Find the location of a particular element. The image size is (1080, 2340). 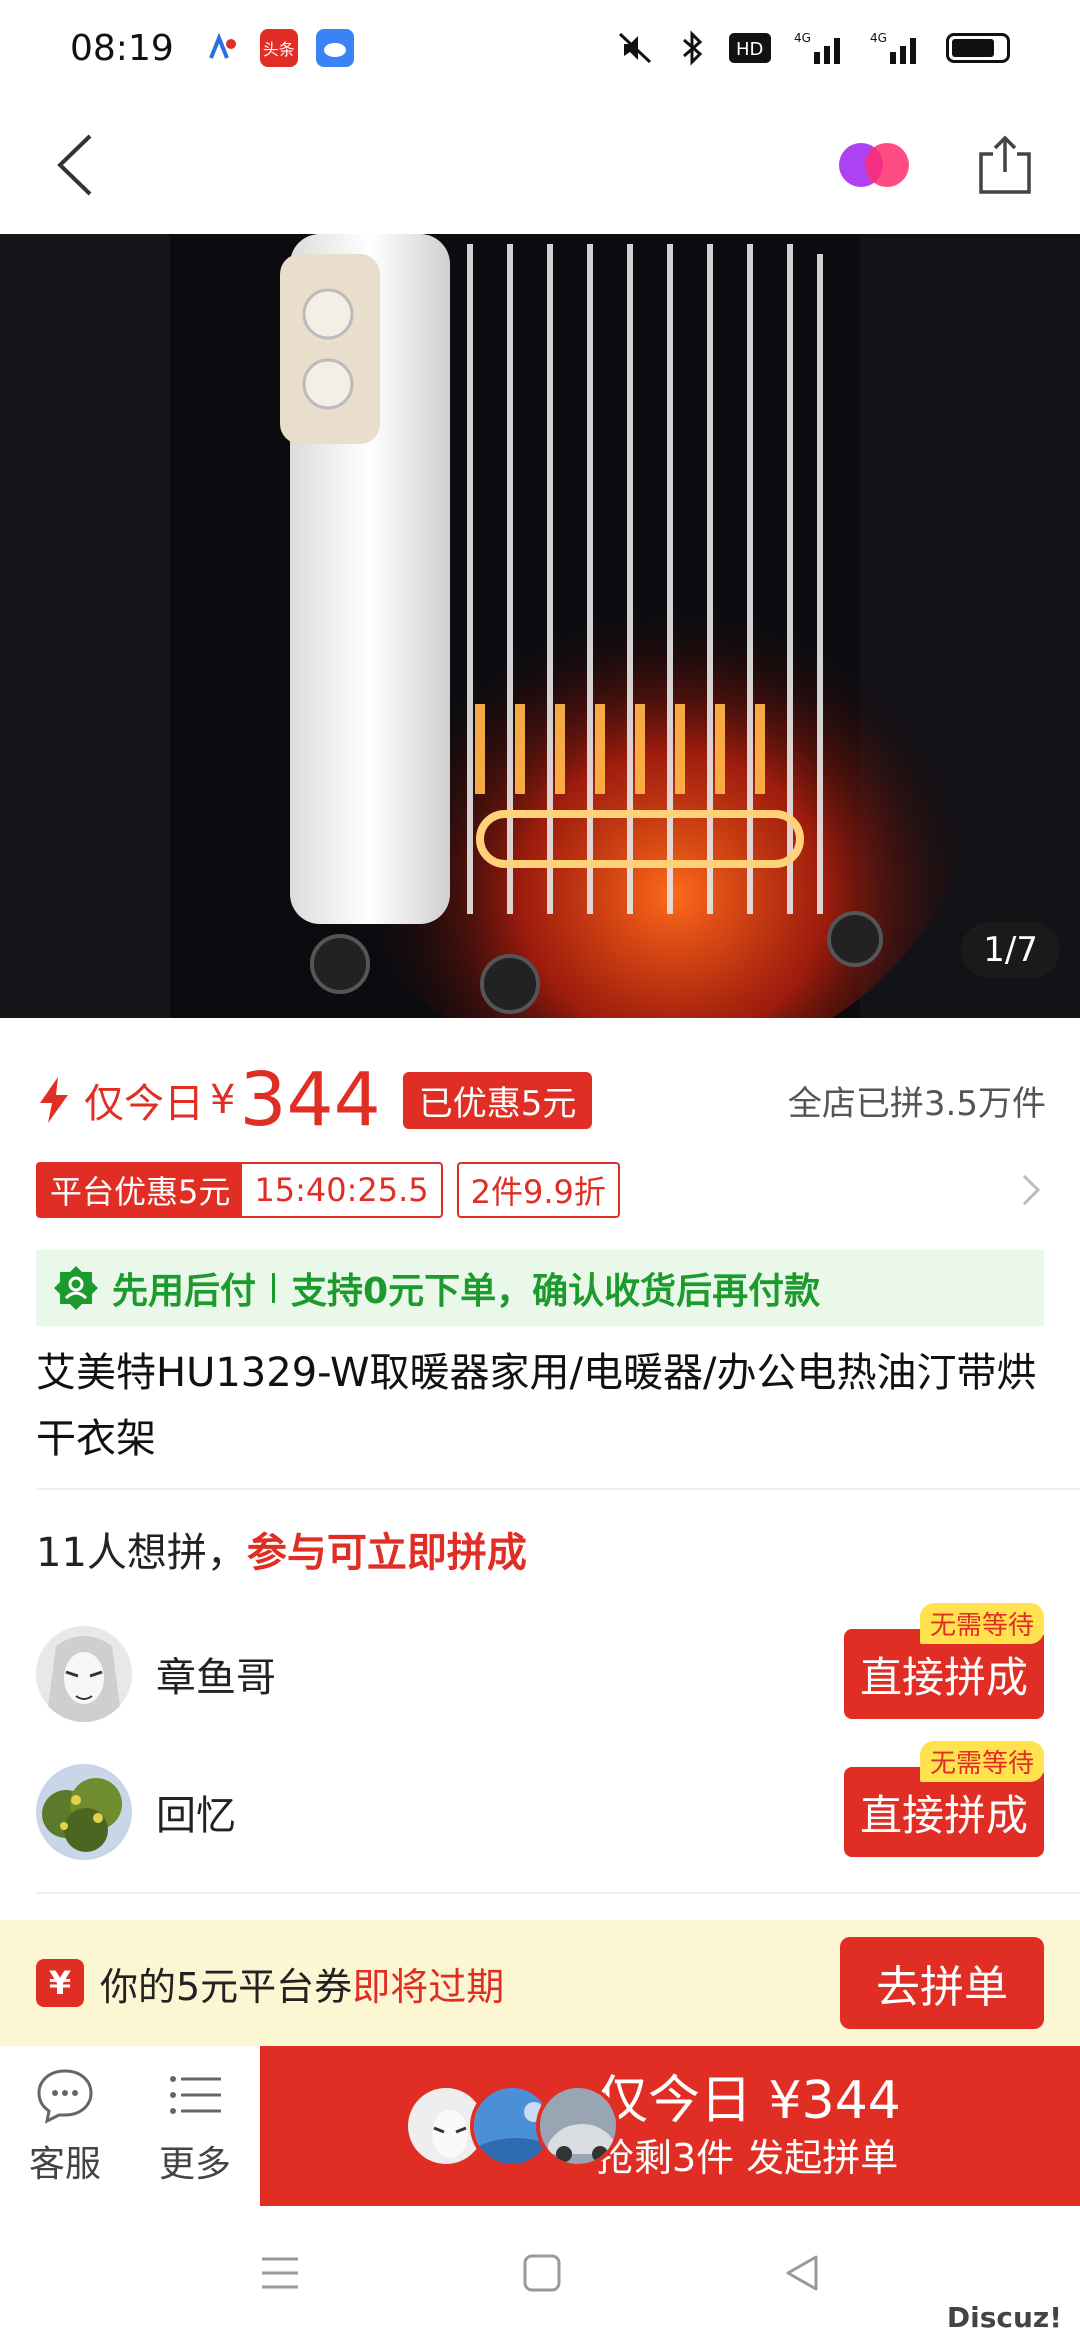

bluetooth-icon is located at coordinates (693, 48).